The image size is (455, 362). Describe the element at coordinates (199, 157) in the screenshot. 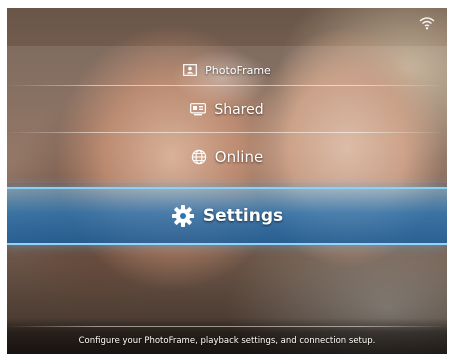

I see `globe-icon` at that location.